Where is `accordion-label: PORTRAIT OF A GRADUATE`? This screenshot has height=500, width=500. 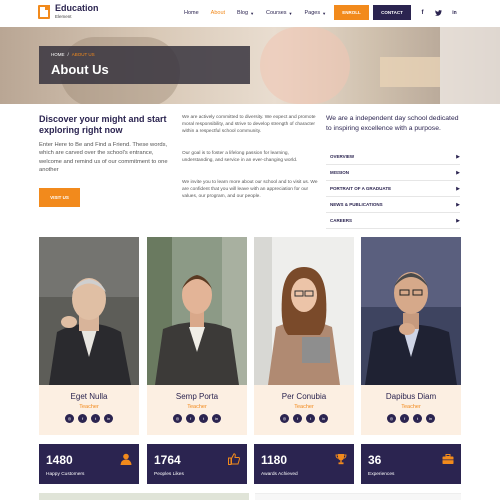
accordion-label: PORTRAIT OF A GRADUATE is located at coordinates (361, 188).